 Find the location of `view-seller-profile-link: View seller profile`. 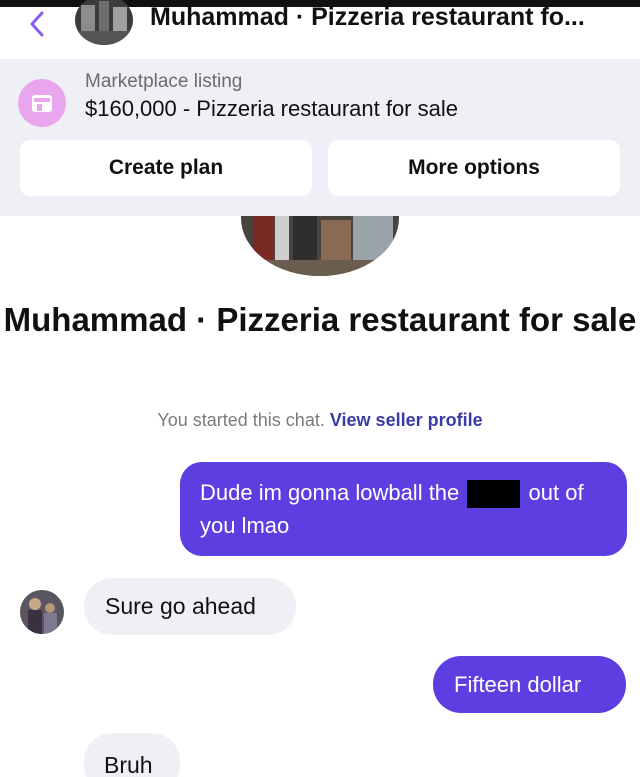

view-seller-profile-link: View seller profile is located at coordinates (406, 420).